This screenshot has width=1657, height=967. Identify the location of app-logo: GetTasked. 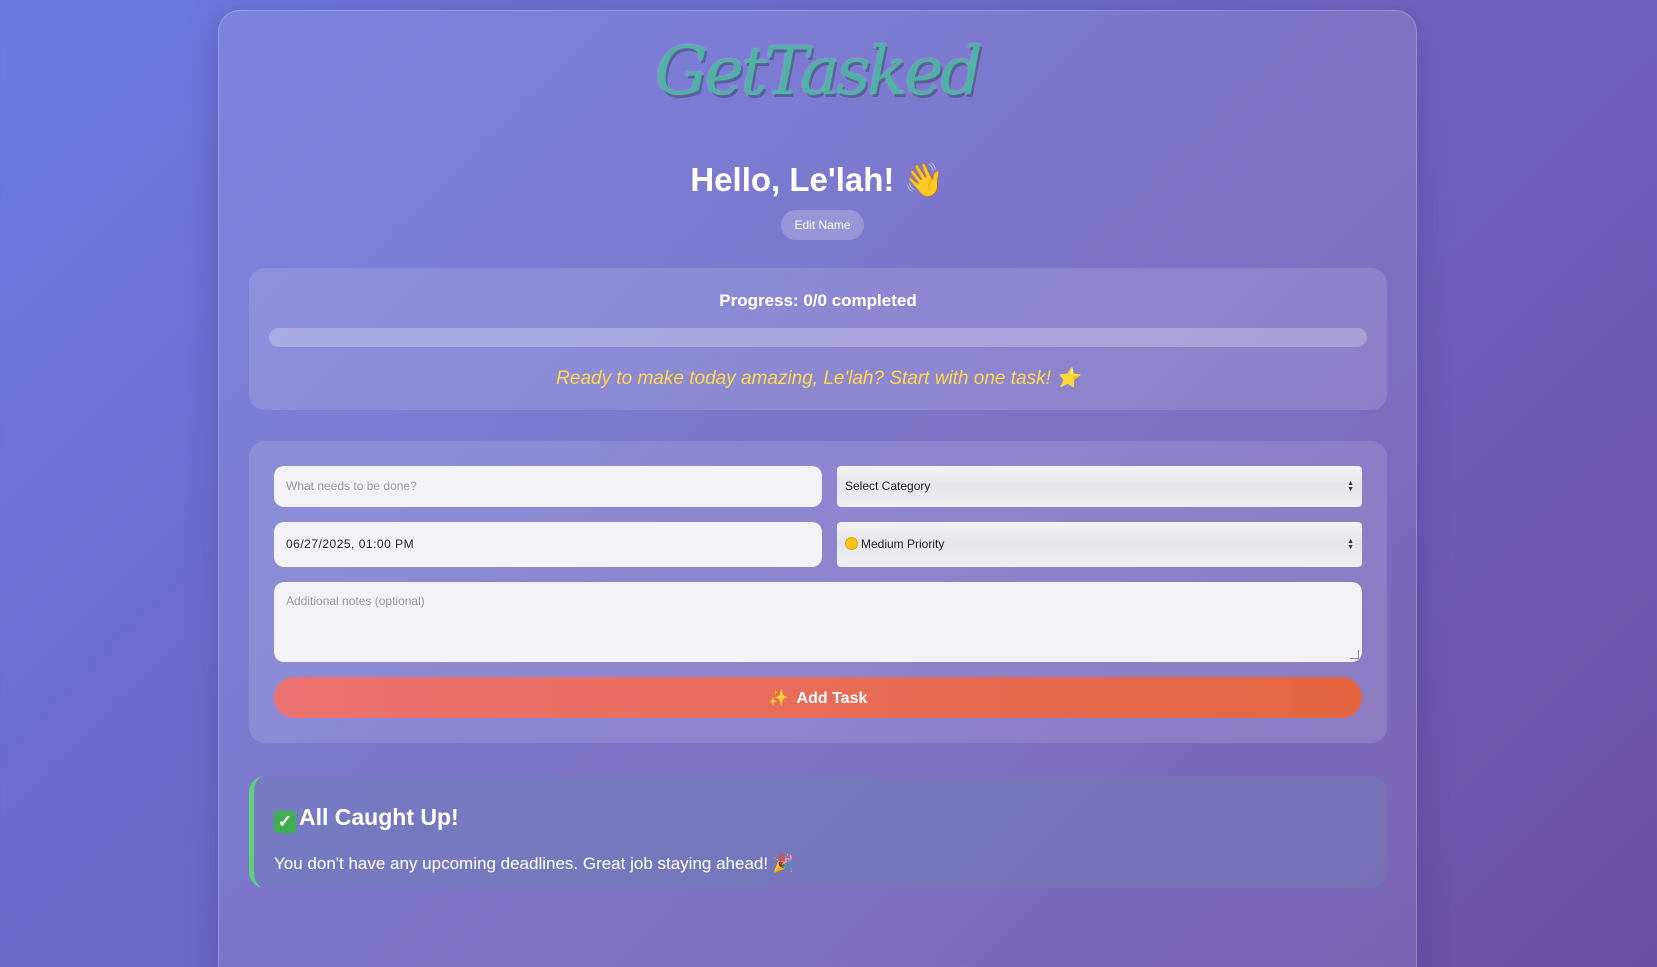
(819, 71).